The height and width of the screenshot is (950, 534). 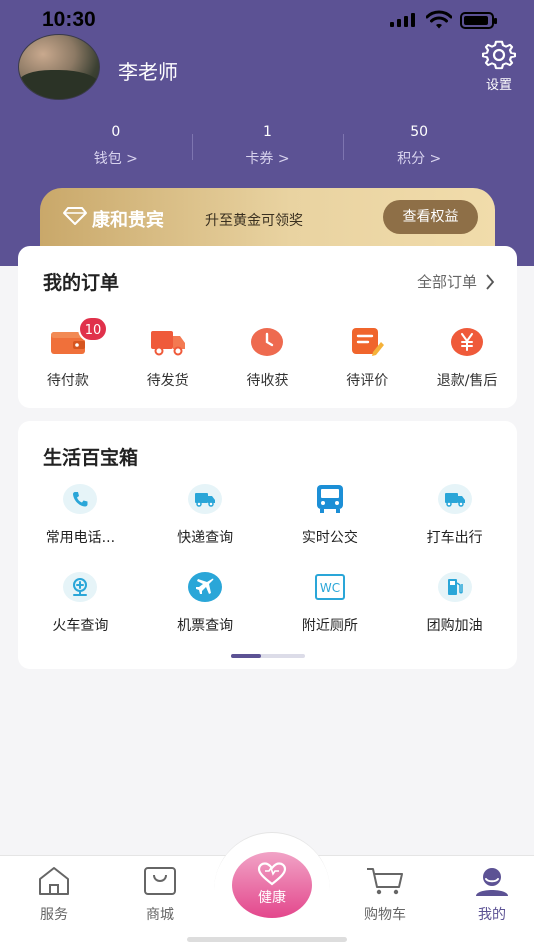 I want to click on settings-button: 设置, so click(x=499, y=66).